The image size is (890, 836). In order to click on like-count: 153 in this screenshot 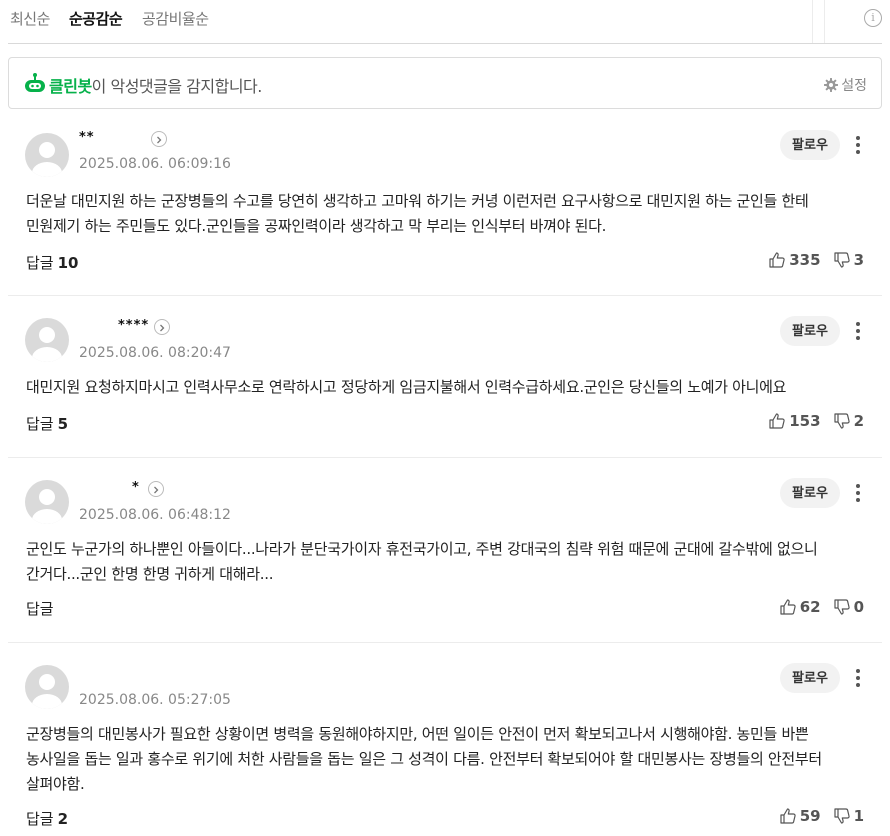, I will do `click(805, 421)`.